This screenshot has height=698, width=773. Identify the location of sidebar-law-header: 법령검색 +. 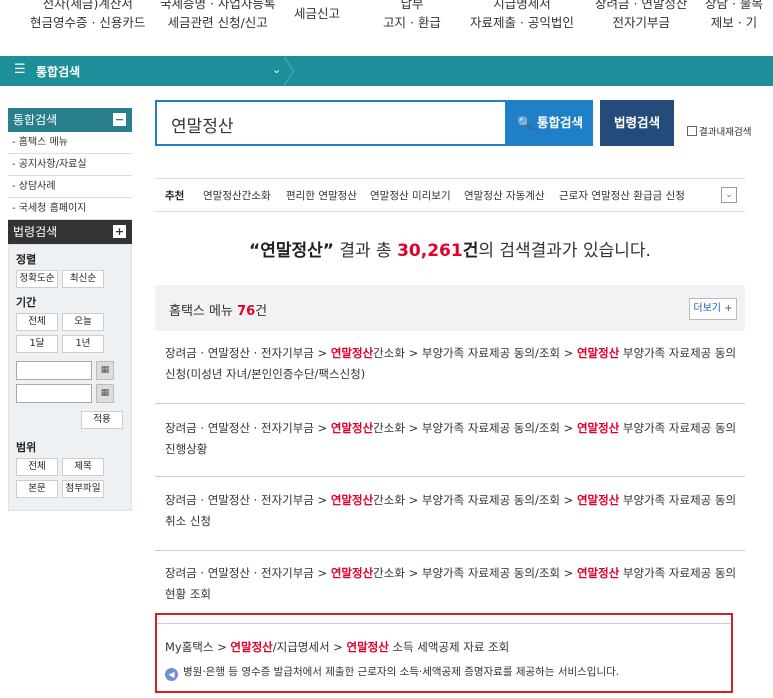
(70, 232).